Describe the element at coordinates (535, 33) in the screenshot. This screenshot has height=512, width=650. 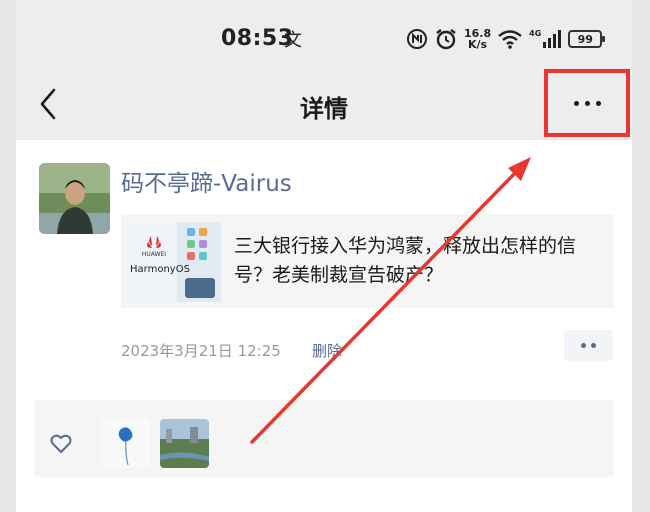
I see `network-type: 4G` at that location.